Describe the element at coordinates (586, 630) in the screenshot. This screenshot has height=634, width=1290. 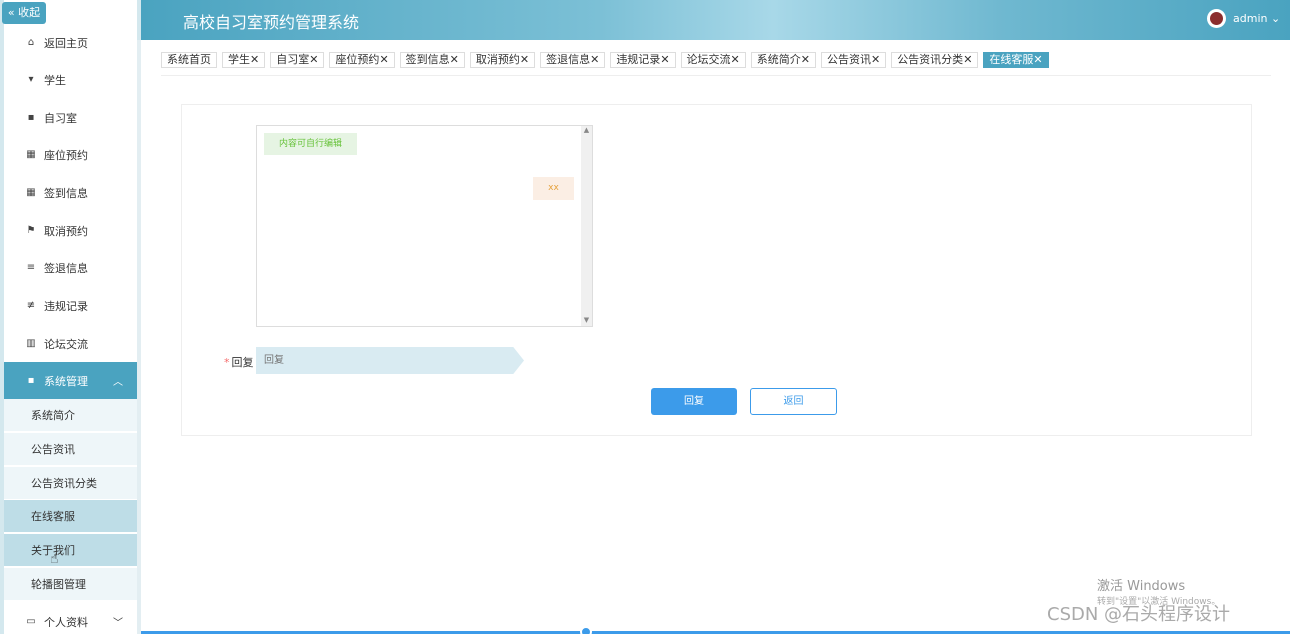
I see `progress-handle` at that location.